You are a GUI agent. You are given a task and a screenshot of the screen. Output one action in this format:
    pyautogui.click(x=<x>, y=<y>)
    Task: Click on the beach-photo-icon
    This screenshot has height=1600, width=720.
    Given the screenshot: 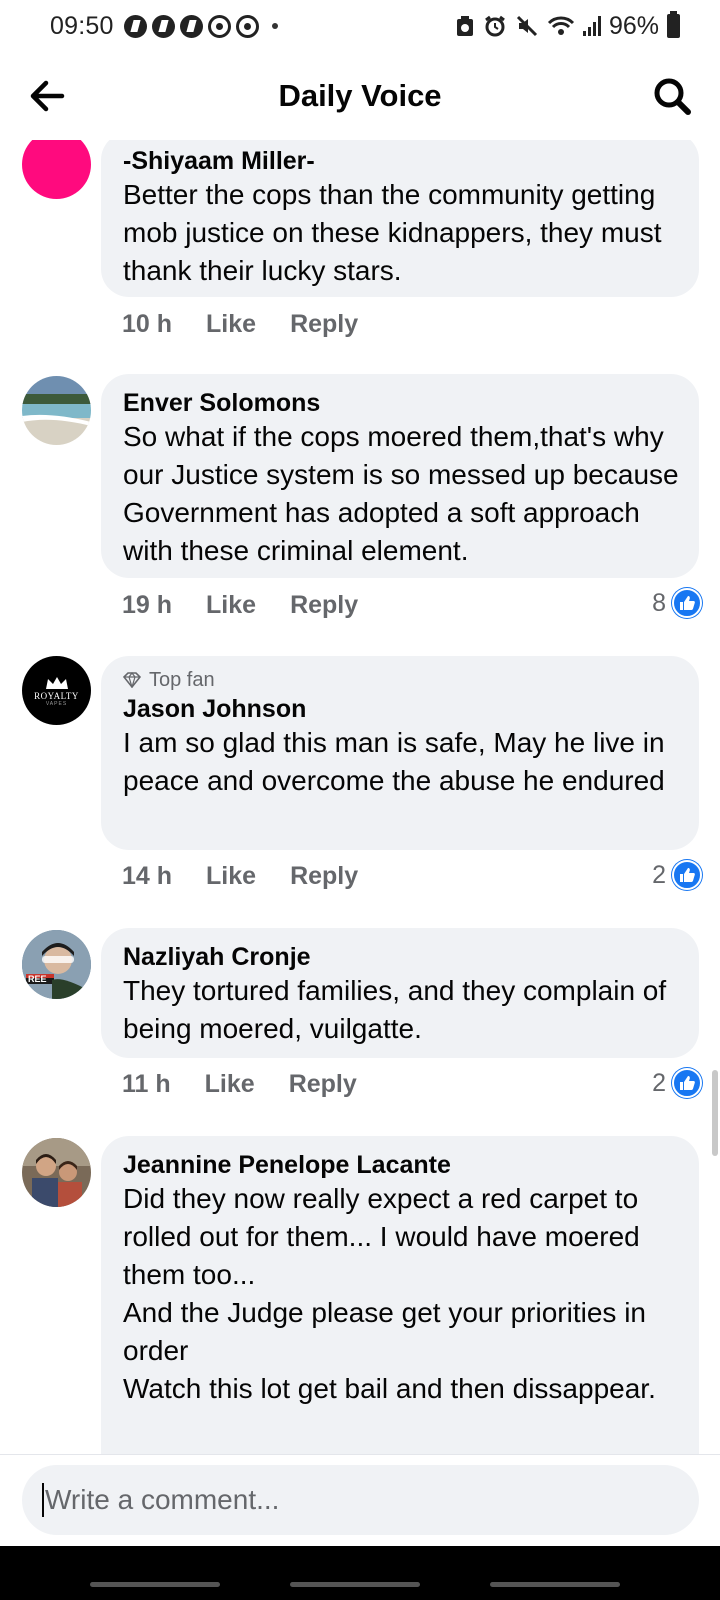 What is the action you would take?
    pyautogui.click(x=56, y=410)
    